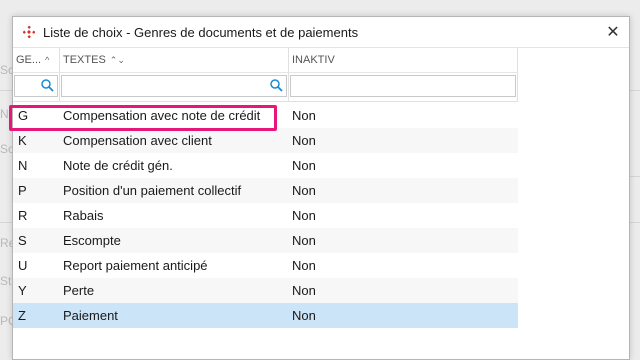 The height and width of the screenshot is (360, 640). I want to click on text-cell: Compensation avec client, so click(137, 140).